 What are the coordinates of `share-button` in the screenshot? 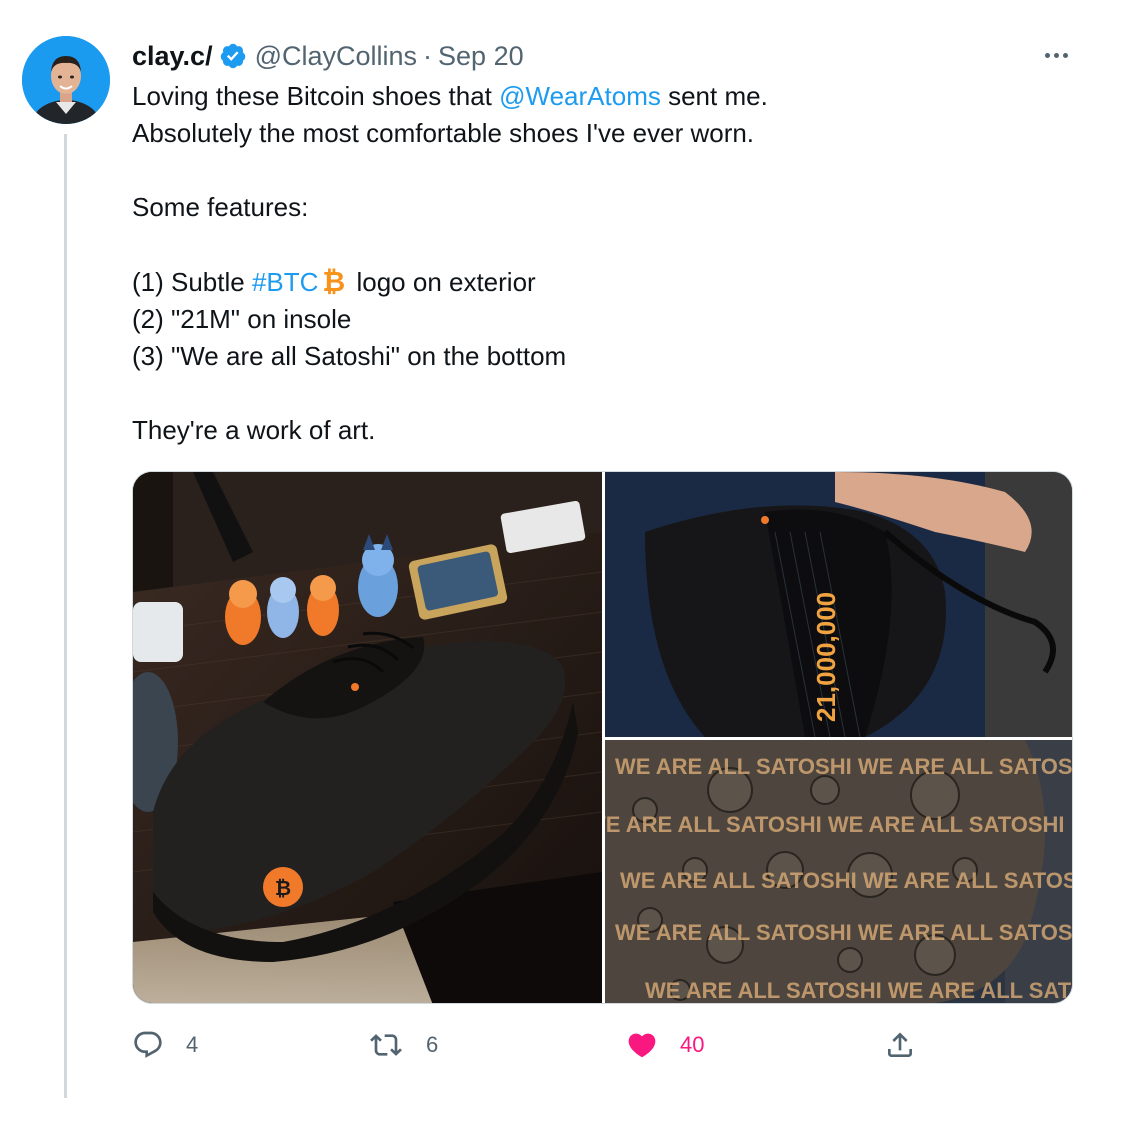 It's located at (911, 1045).